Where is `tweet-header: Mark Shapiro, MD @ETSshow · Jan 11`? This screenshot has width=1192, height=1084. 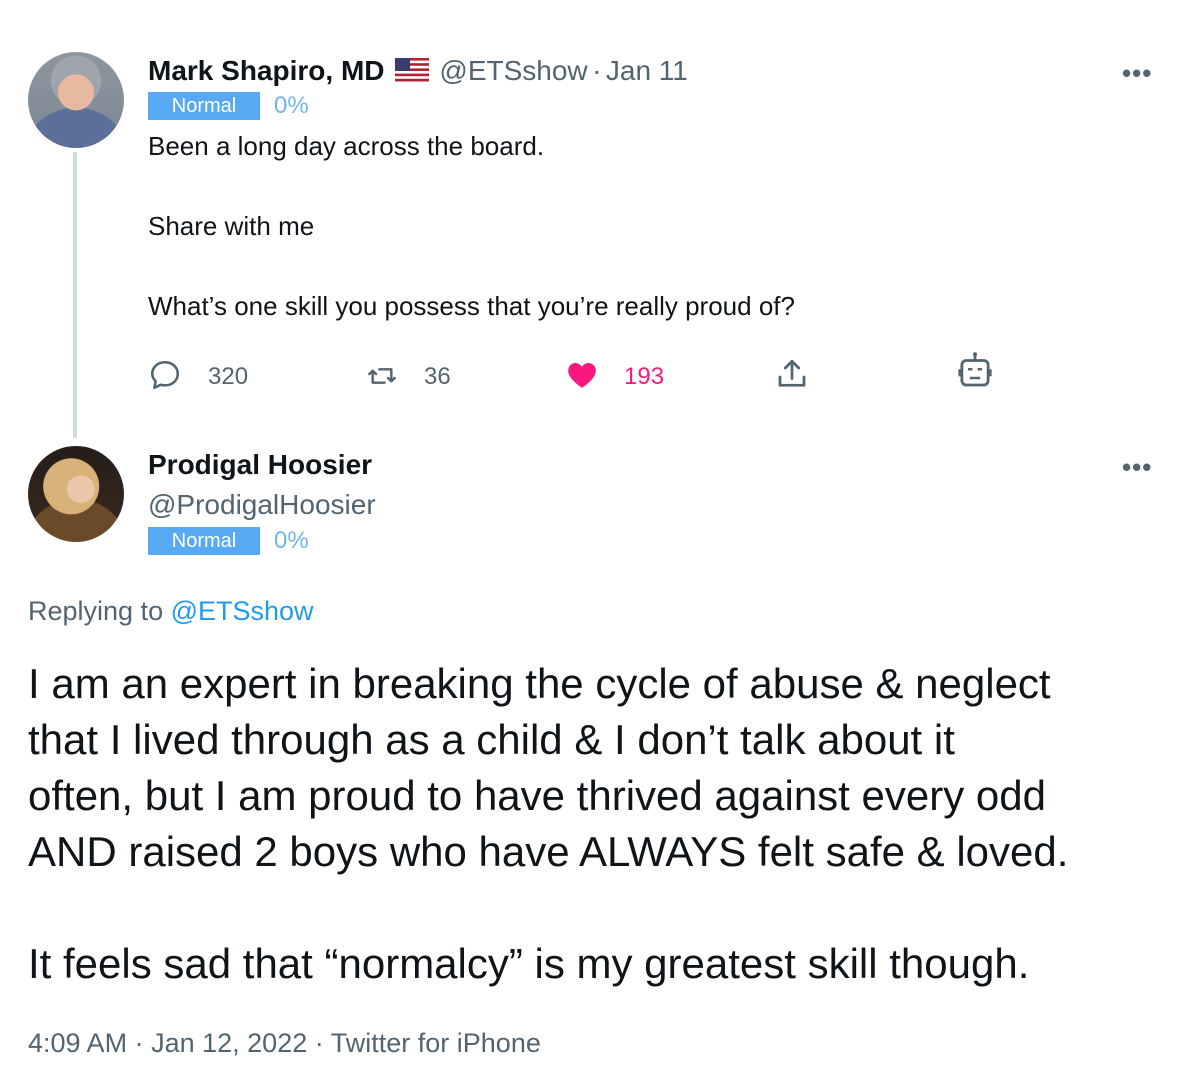 tweet-header: Mark Shapiro, MD @ETSshow · Jan 11 is located at coordinates (418, 71).